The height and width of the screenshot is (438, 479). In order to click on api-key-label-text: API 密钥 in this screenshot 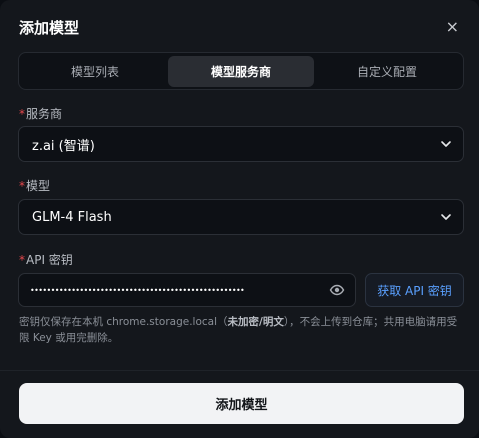, I will do `click(49, 260)`.